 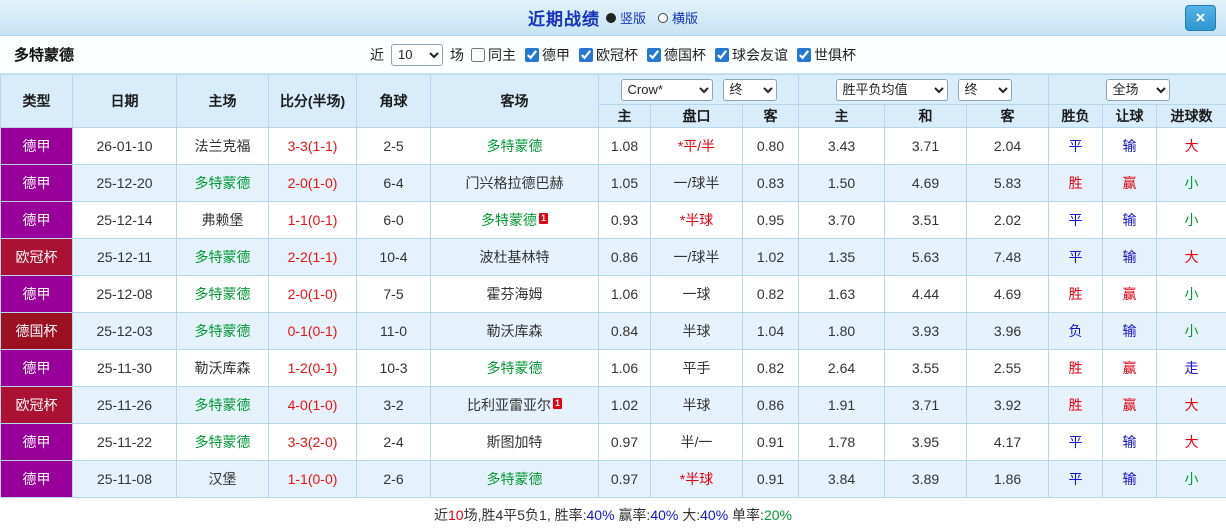 I want to click on summary-line: 近 10 场,胜4平5负1, 胜率: 40% 赢率: 40% 大: 40% 单率: 20%, so click(x=613, y=514).